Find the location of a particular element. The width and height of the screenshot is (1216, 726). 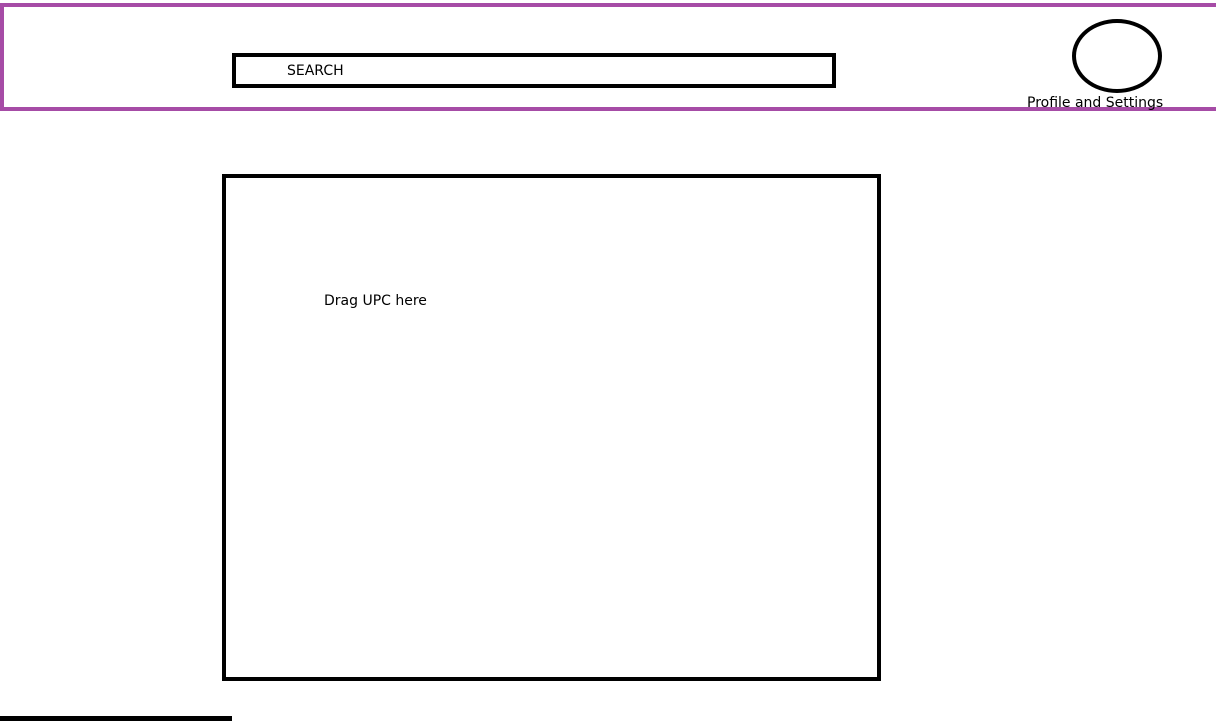

profile-avatar-button is located at coordinates (1117, 56).